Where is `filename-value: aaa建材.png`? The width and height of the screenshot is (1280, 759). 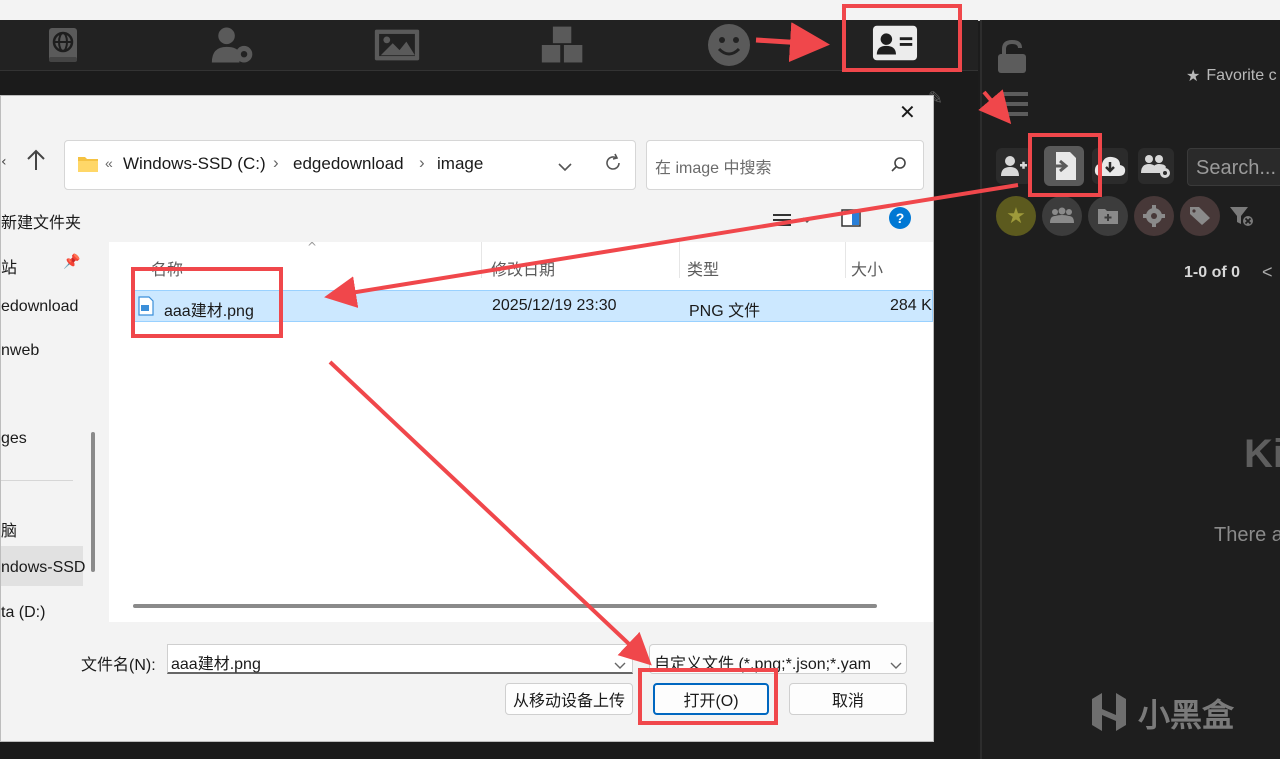 filename-value: aaa建材.png is located at coordinates (216, 664).